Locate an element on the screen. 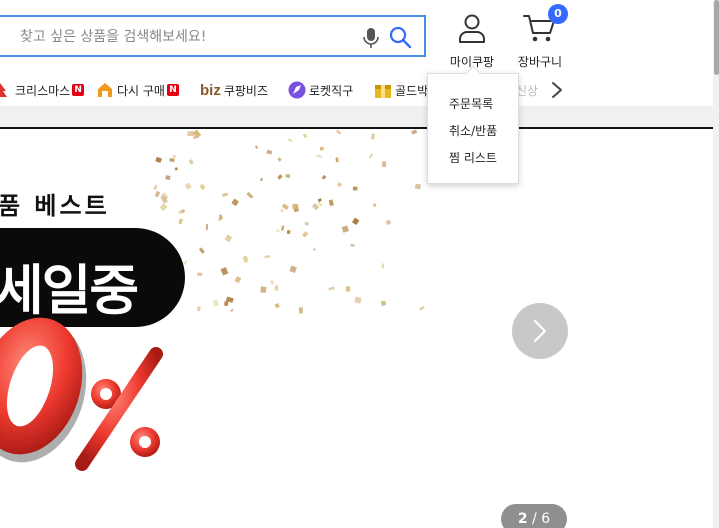 The image size is (719, 528). christmas-icon is located at coordinates (3, 90).